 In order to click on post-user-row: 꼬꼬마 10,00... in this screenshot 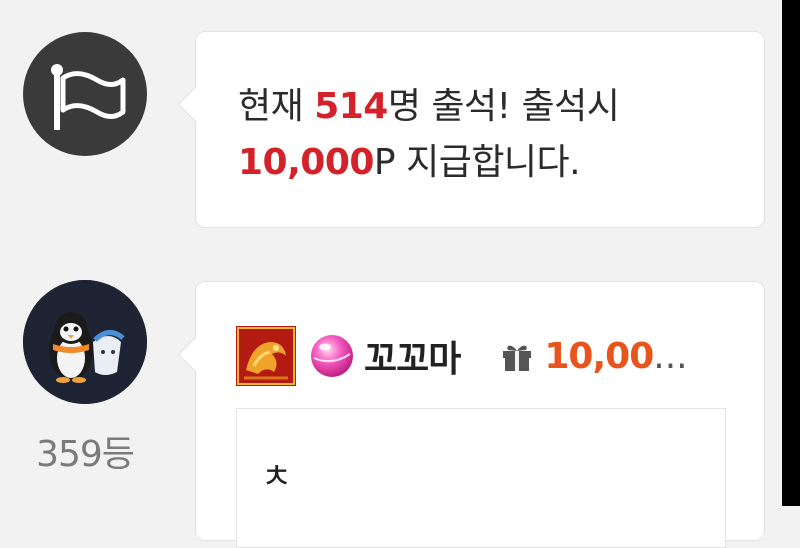, I will do `click(462, 356)`.